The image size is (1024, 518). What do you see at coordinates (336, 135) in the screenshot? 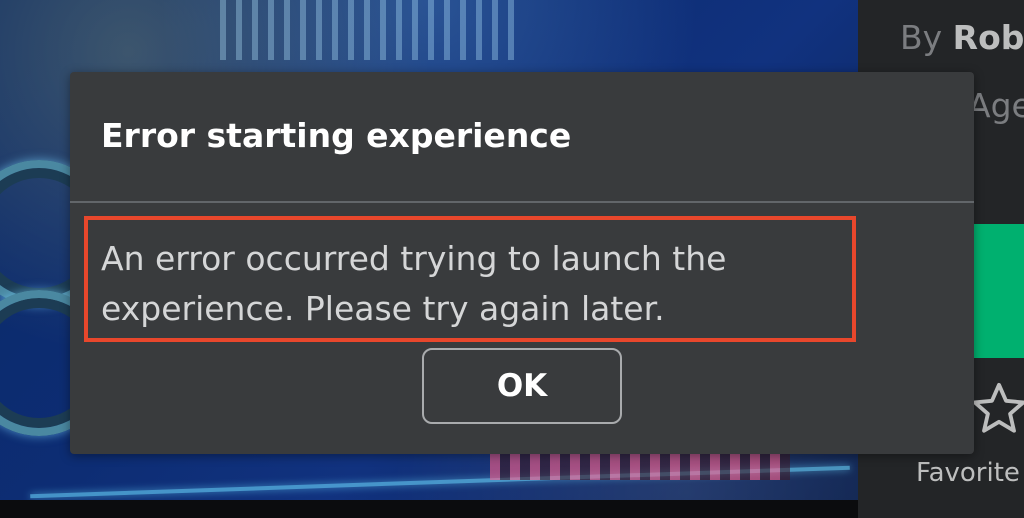
I see `dialog-title: Error starting experience` at bounding box center [336, 135].